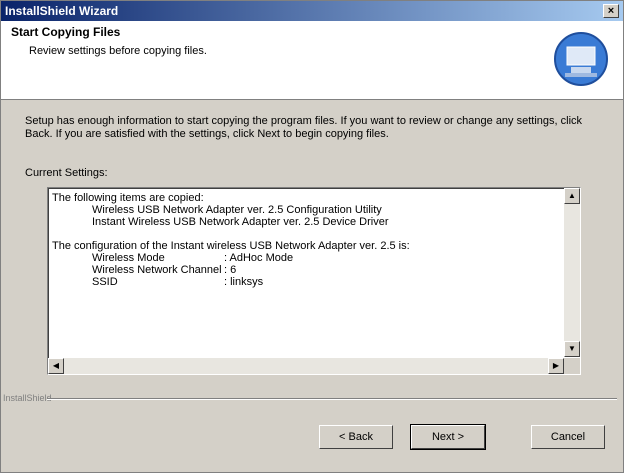  What do you see at coordinates (259, 258) in the screenshot?
I see `config-value: : AdHoc Mode` at bounding box center [259, 258].